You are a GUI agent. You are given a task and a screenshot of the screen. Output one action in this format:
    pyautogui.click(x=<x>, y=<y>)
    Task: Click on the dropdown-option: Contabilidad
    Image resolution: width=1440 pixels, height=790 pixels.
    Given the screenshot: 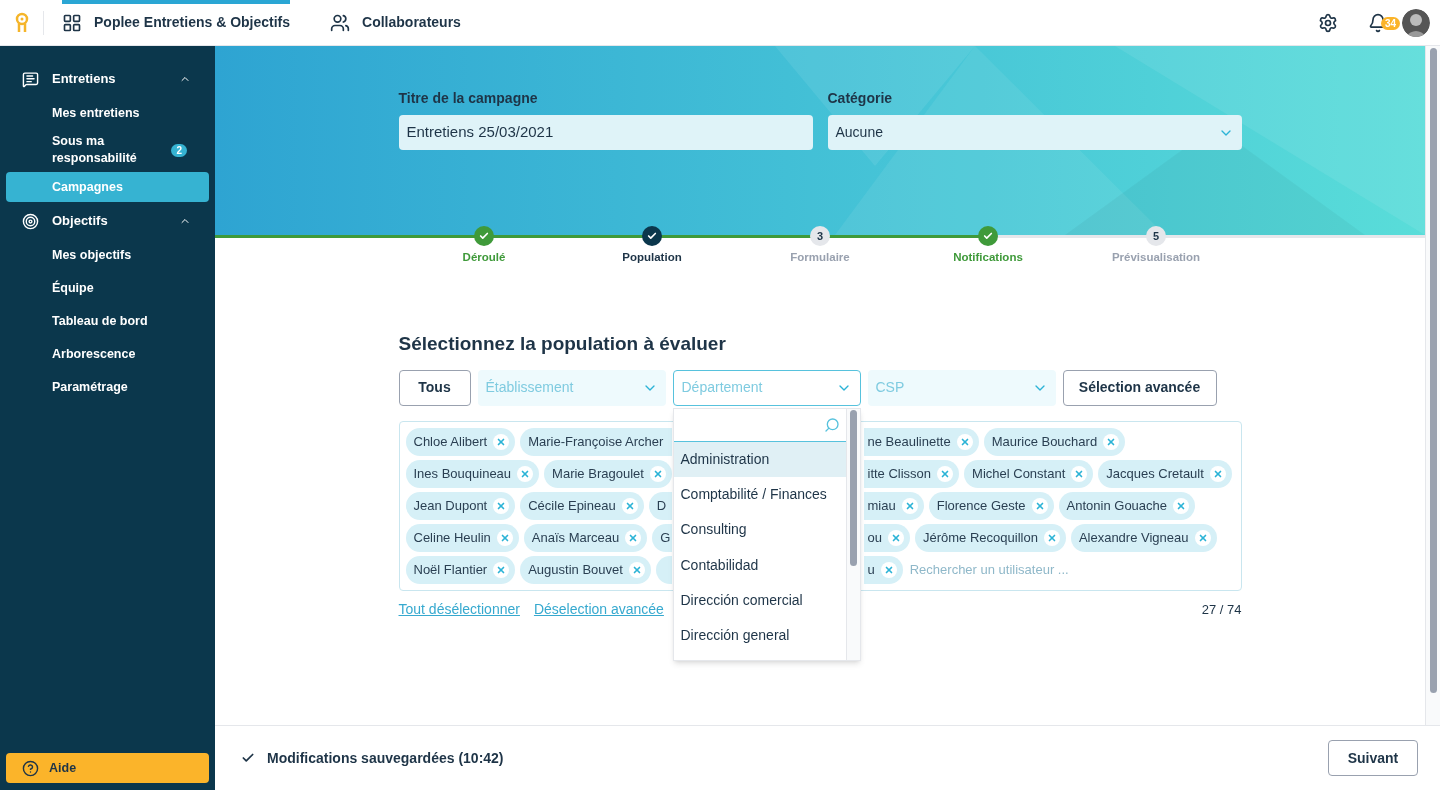 What is the action you would take?
    pyautogui.click(x=759, y=565)
    